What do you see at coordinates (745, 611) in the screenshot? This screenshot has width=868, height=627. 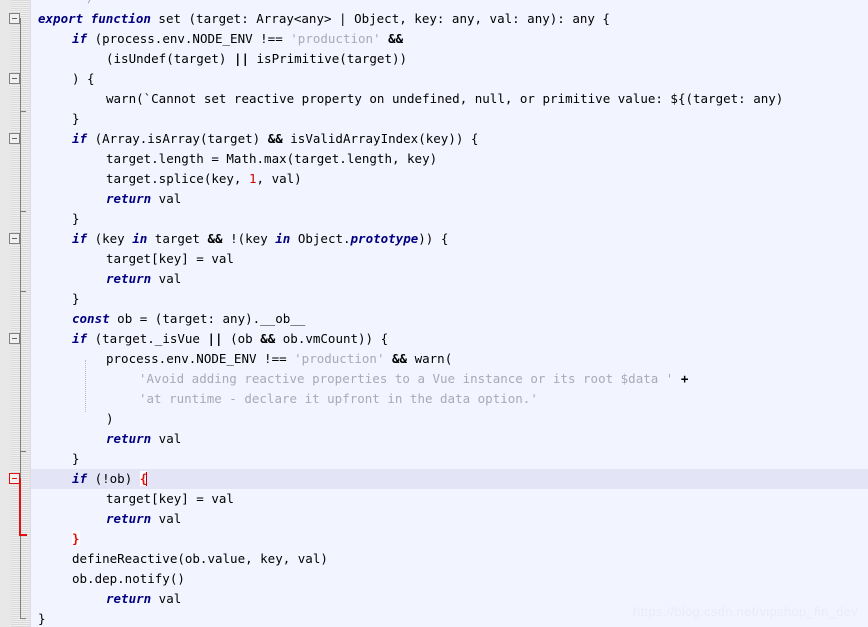 I see `watermark: https://blog.csdn.net/vipshop_fin_dev` at bounding box center [745, 611].